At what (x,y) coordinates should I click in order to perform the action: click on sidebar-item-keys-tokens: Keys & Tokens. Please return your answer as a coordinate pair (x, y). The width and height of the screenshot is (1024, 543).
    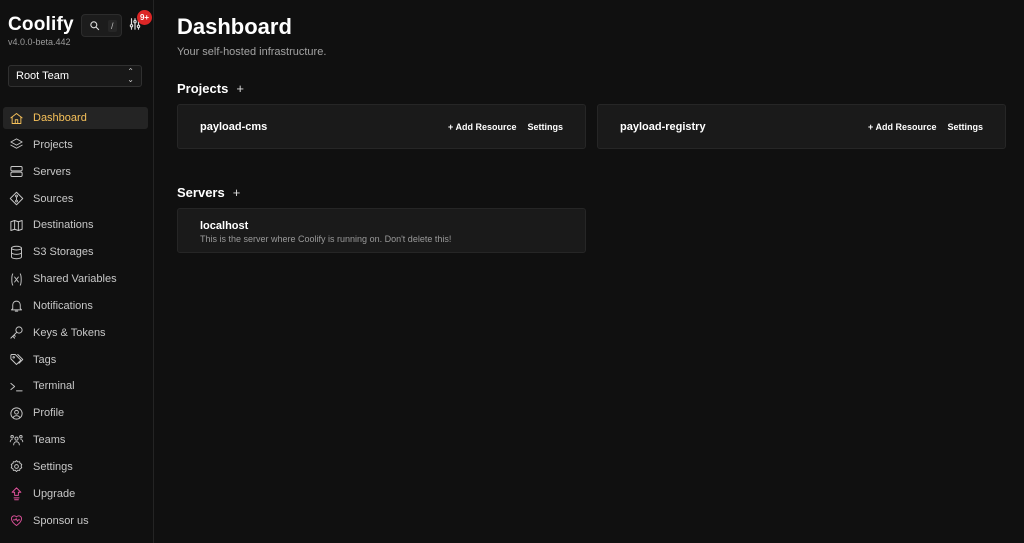
    Looking at the image, I should click on (75, 333).